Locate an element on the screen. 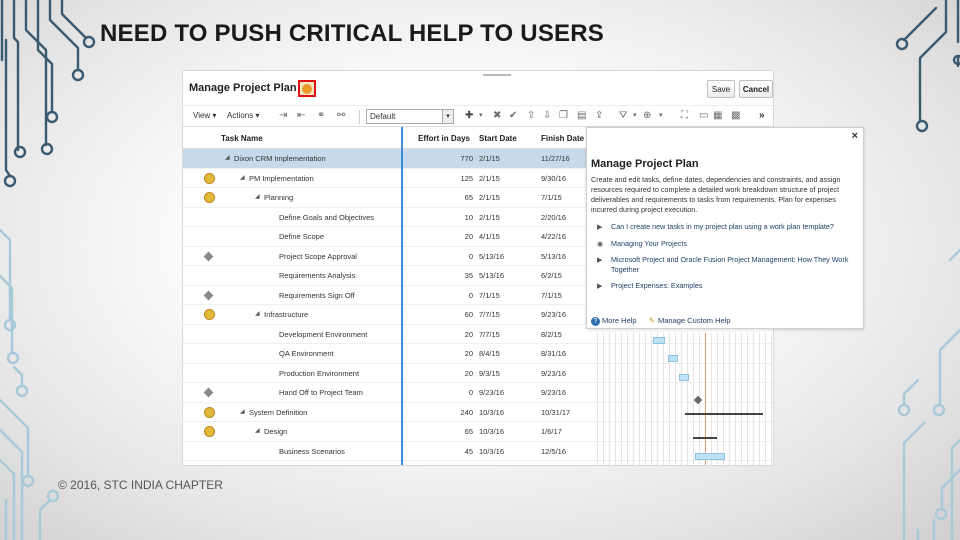 This screenshot has height=540, width=960. help-link-label: Managing Your Projects is located at coordinates (649, 243).